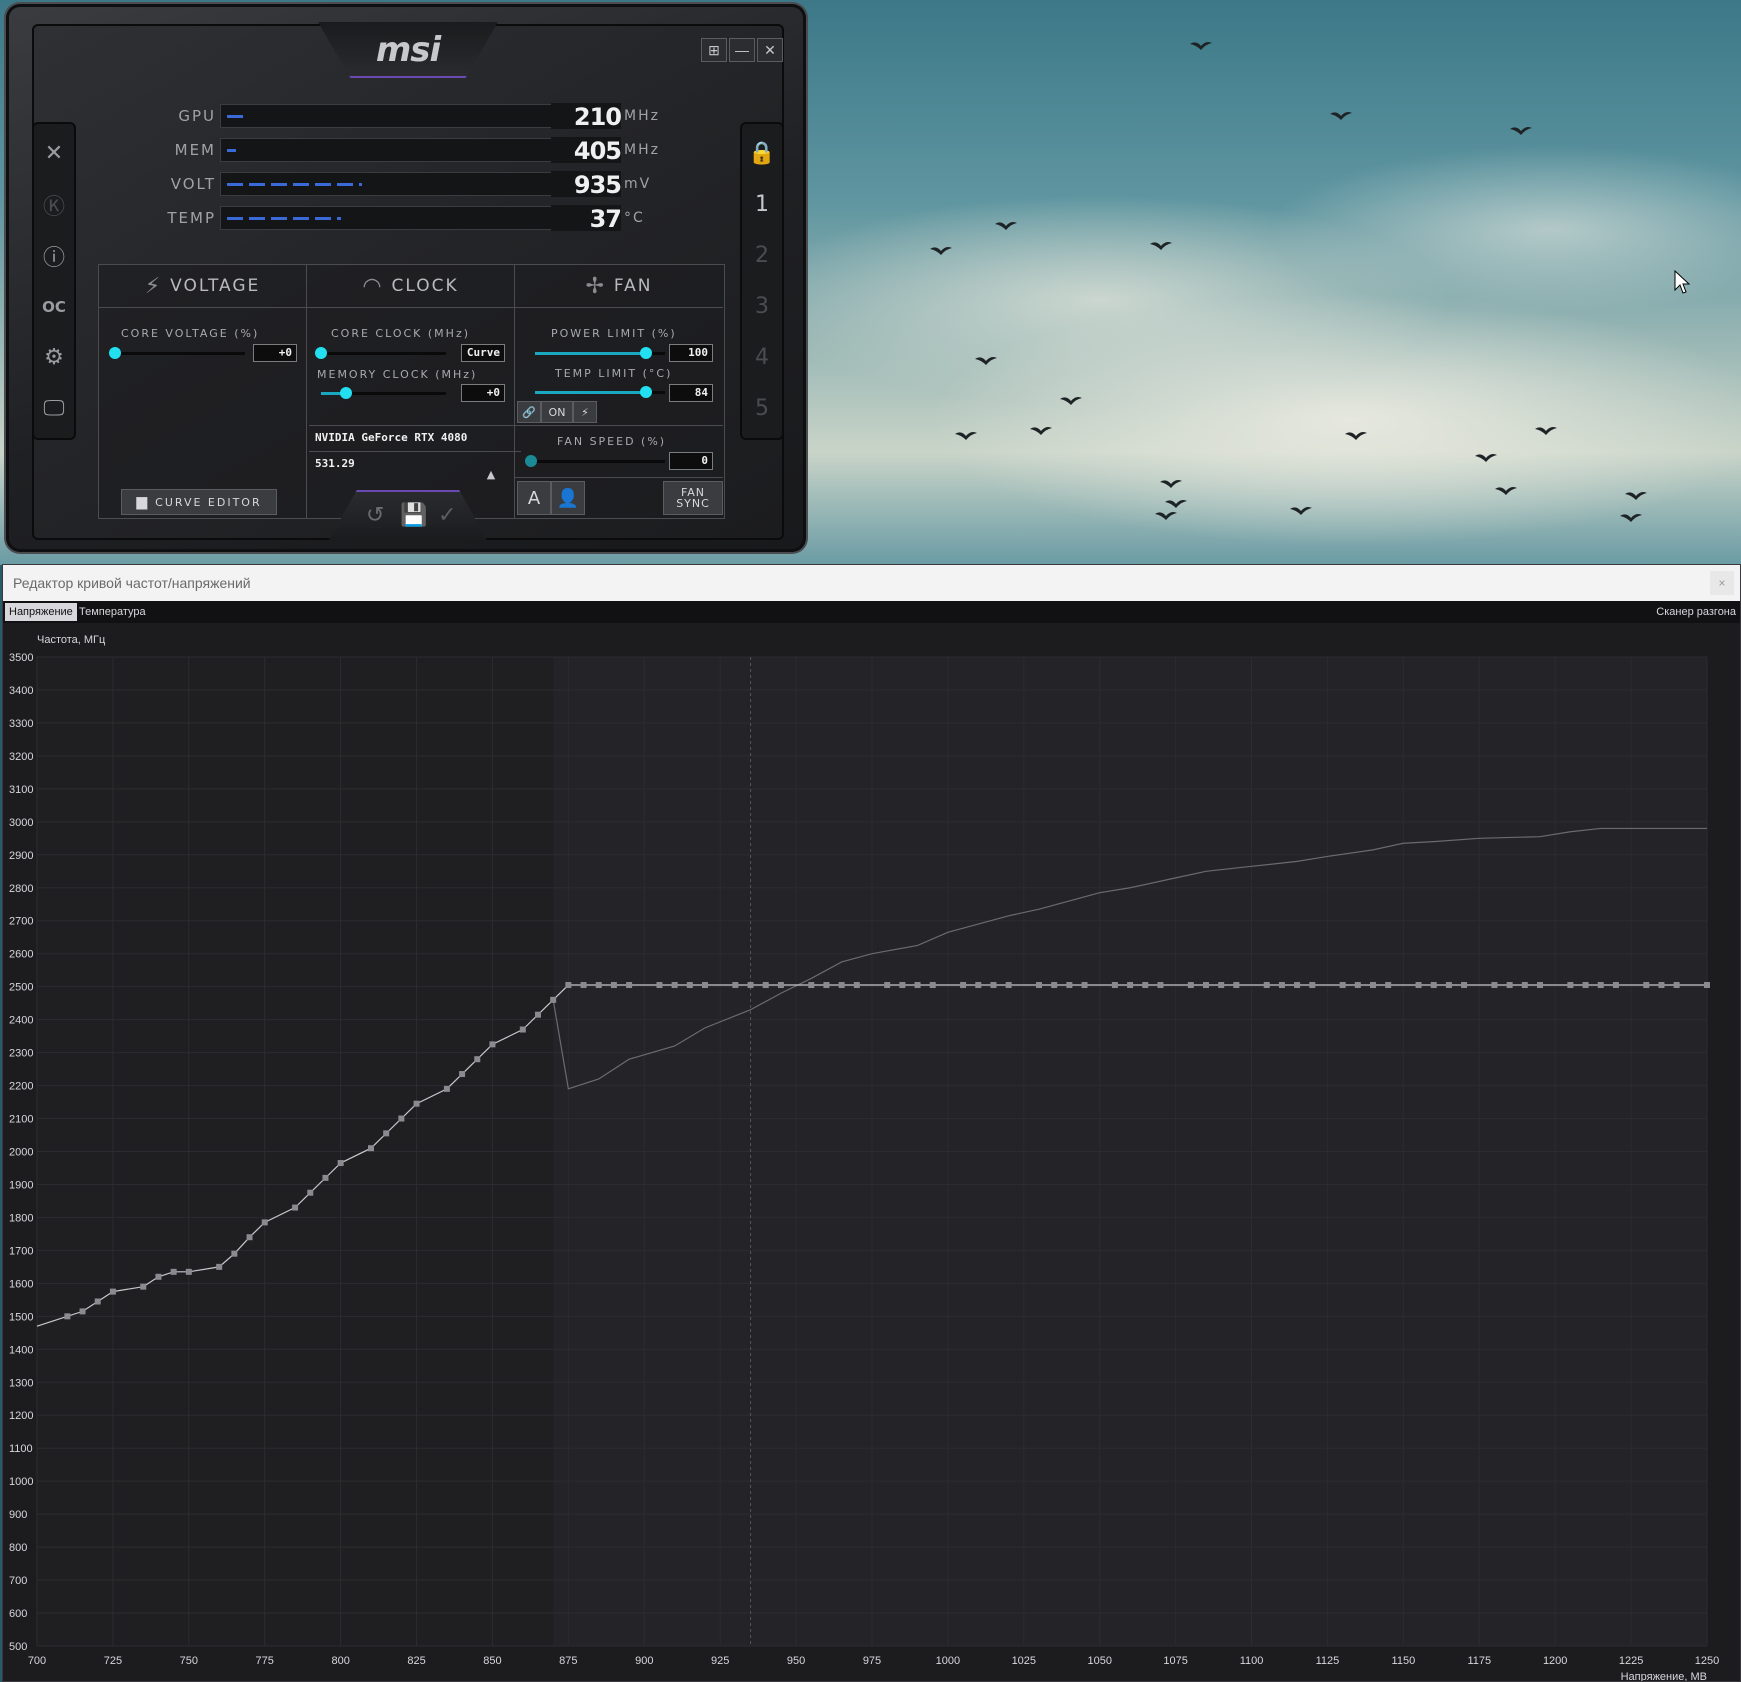 The height and width of the screenshot is (1682, 1741). I want to click on lock-icon: 🔒, so click(762, 153).